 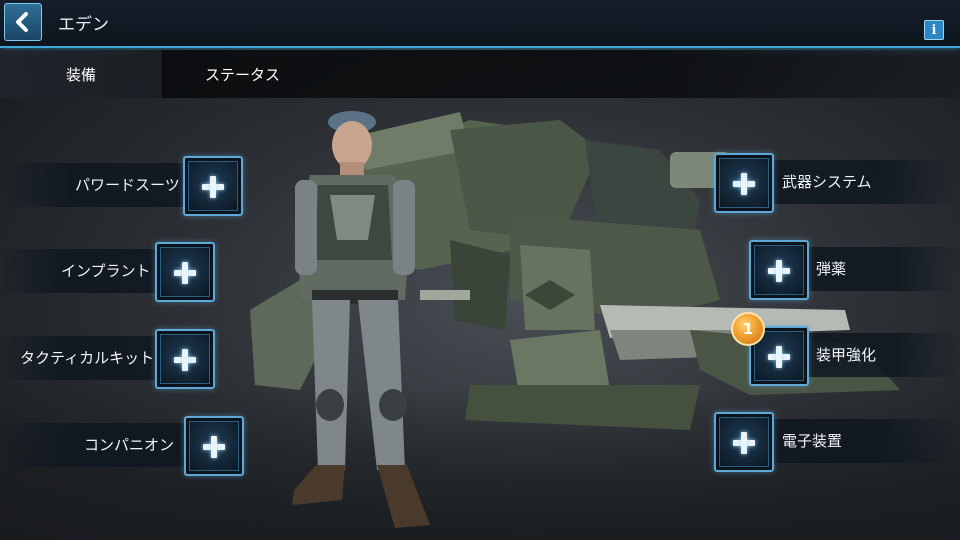 I want to click on slot-powered-suit: パワードスーツ, so click(x=100, y=185).